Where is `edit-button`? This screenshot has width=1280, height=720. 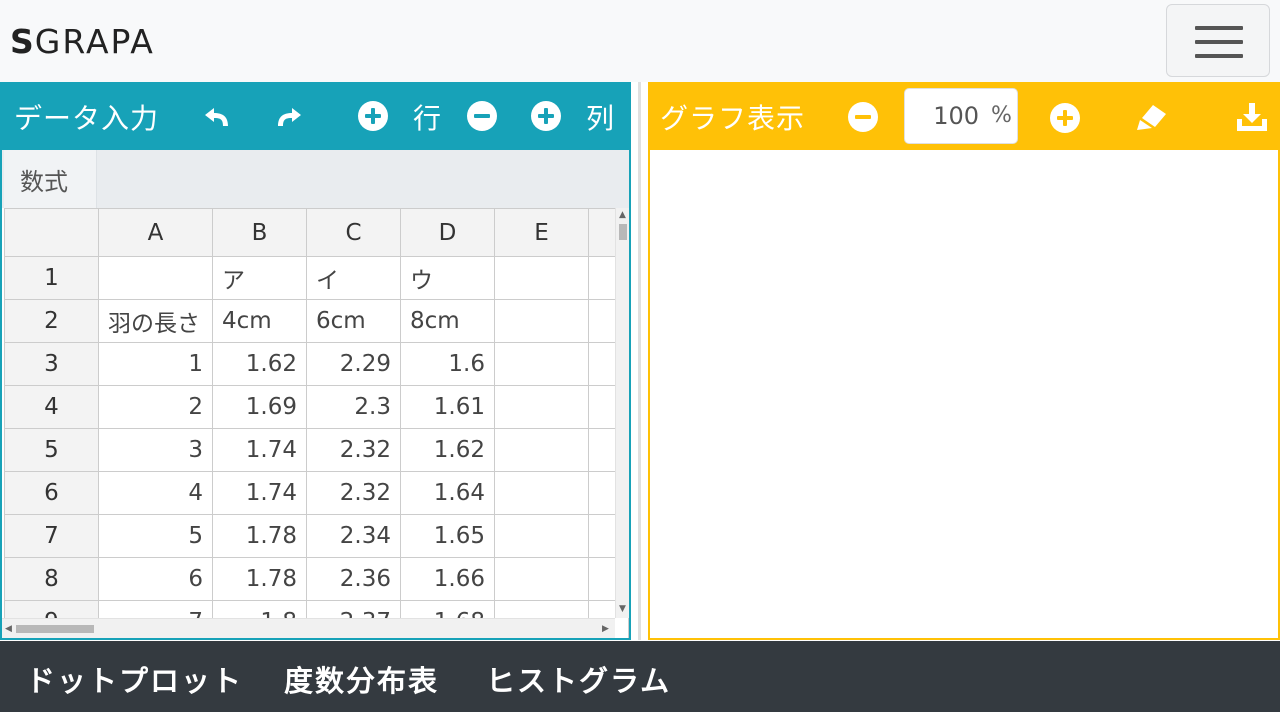 edit-button is located at coordinates (1152, 116).